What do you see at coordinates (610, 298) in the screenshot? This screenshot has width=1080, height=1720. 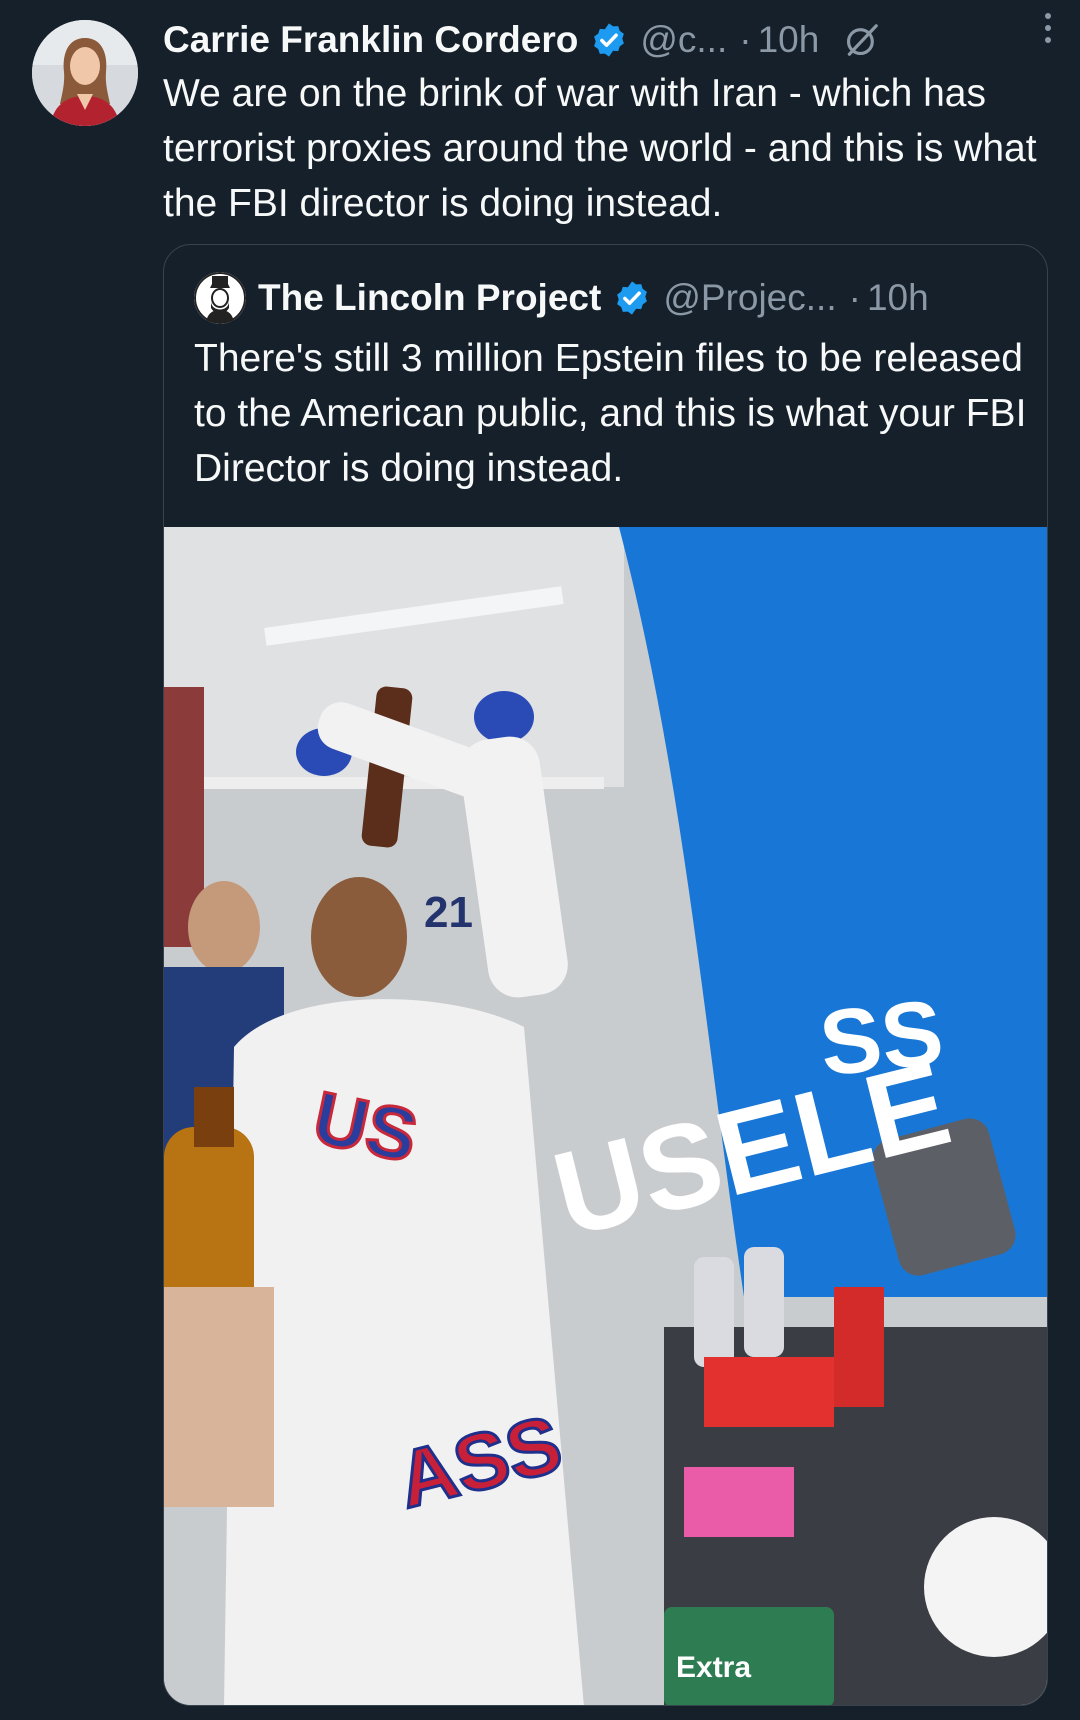 I see `quoted-tweet-header: The Lincoln Project @Projec... · 10h` at bounding box center [610, 298].